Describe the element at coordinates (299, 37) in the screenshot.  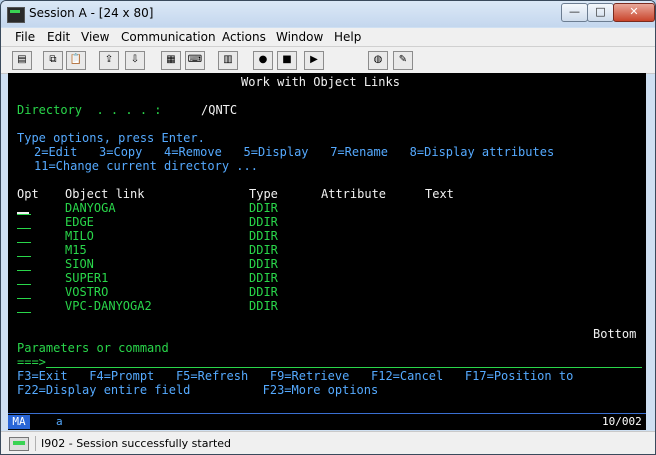
I see `menu-window: Window` at that location.